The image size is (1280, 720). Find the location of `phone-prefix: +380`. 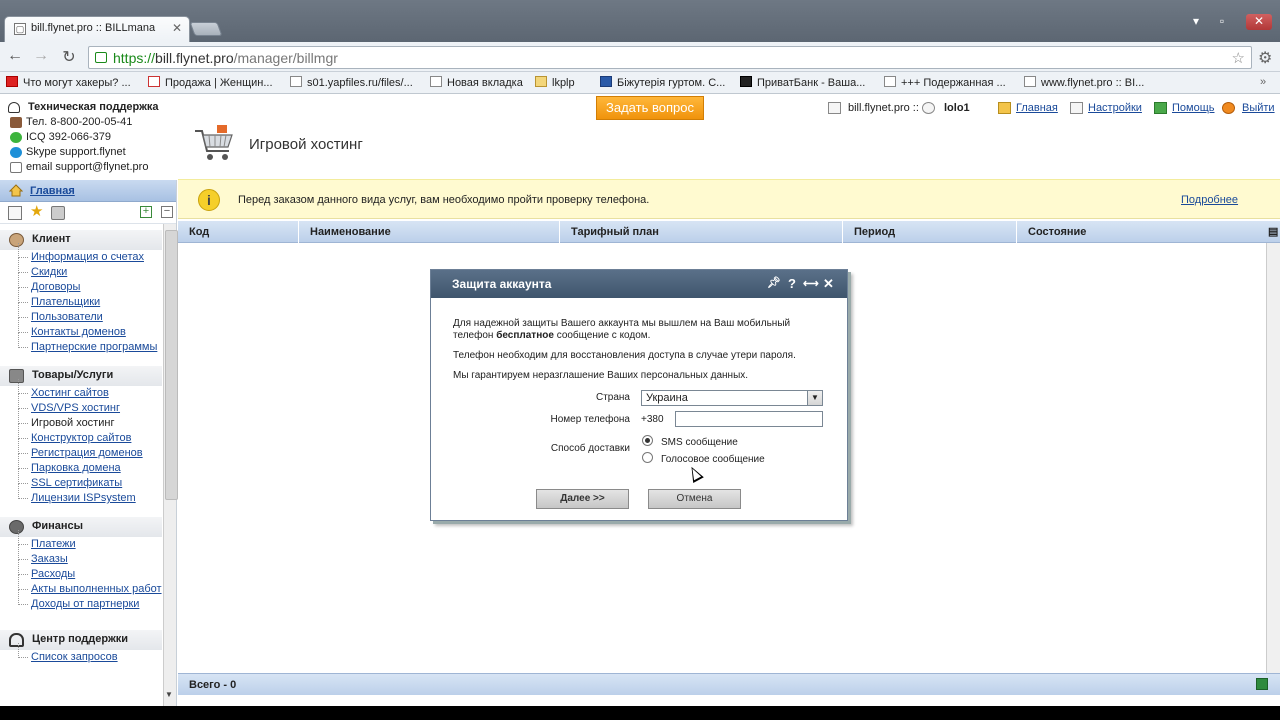

phone-prefix: +380 is located at coordinates (652, 419).